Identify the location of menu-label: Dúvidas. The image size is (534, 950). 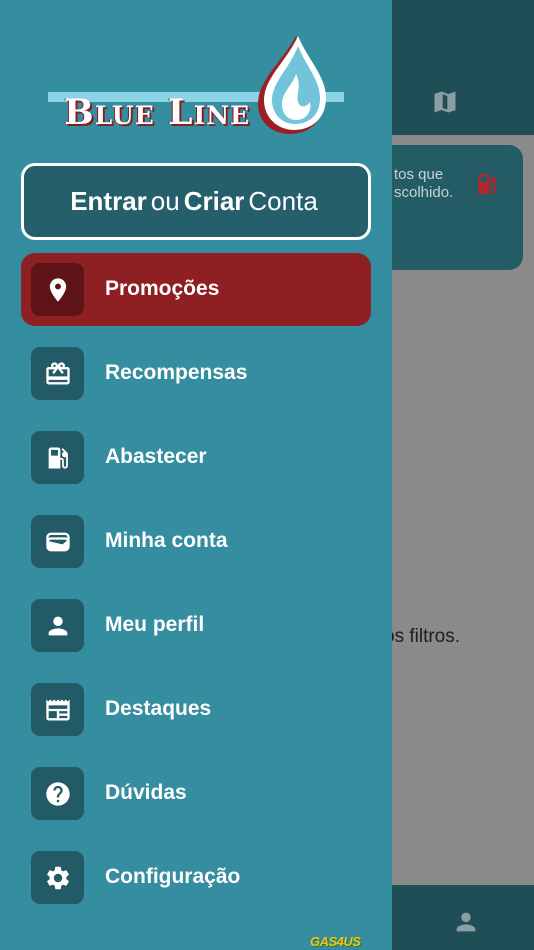
(146, 792).